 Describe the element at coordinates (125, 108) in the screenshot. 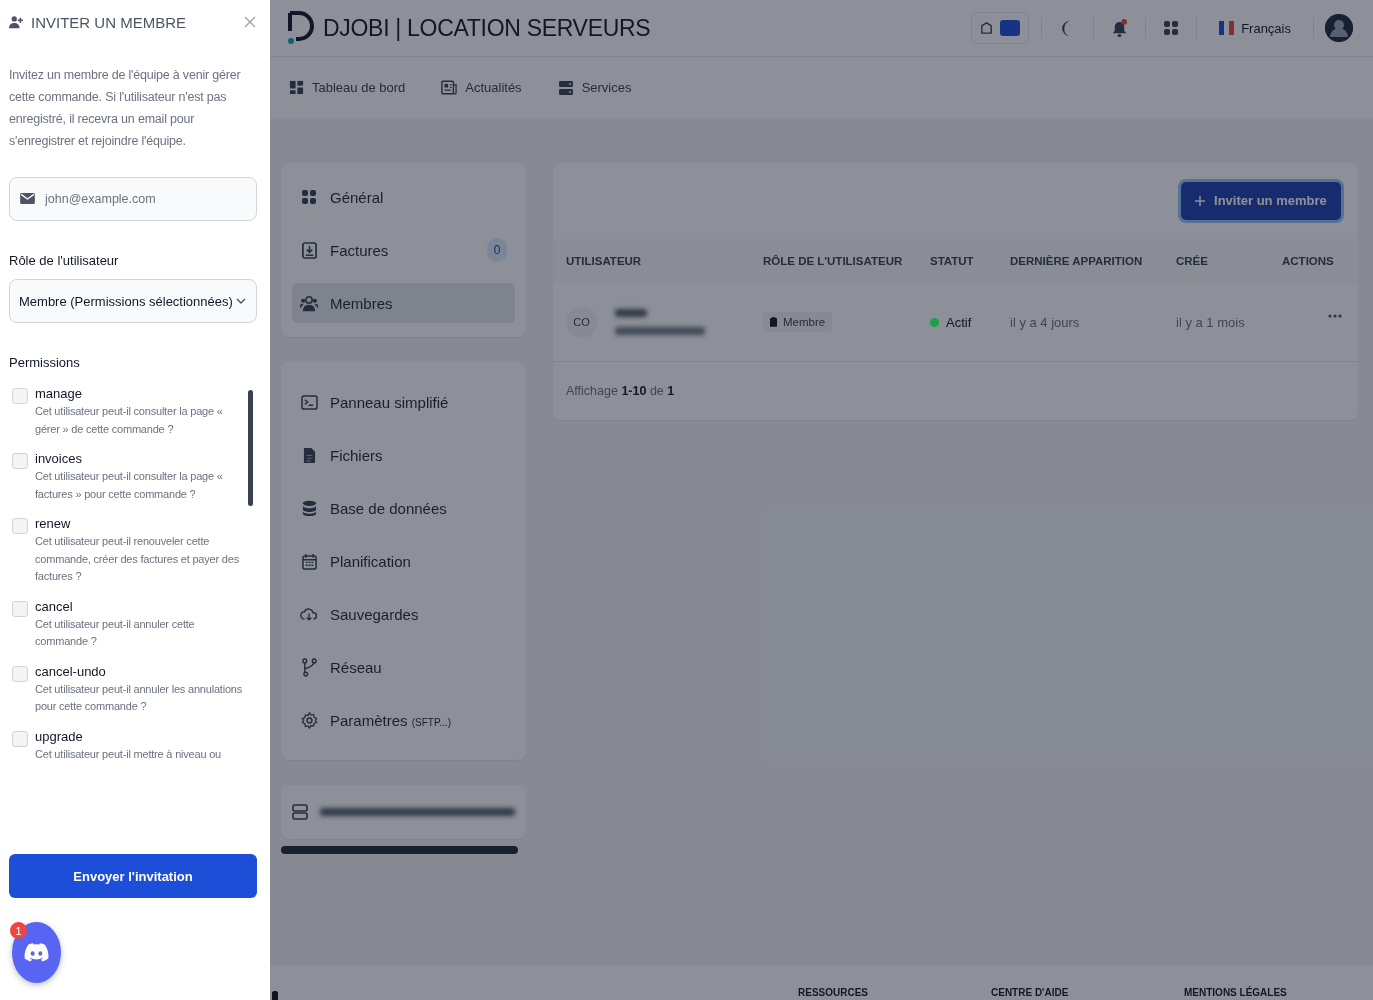

I see `drawer-description: Invitez un membre de l'équipe à venir gérer cette commande. Si l'utilisateur n'est pas enregistré, il recevra un email pour s'enregistrer et rejoindre l'équipe.` at that location.